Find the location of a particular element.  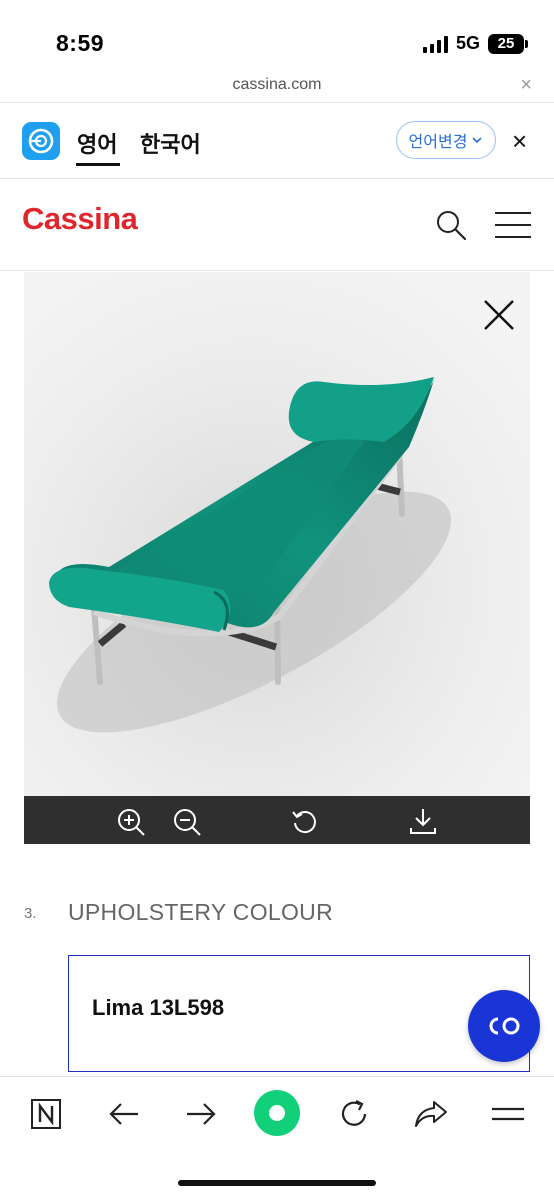

network-type: 5G is located at coordinates (467, 43).